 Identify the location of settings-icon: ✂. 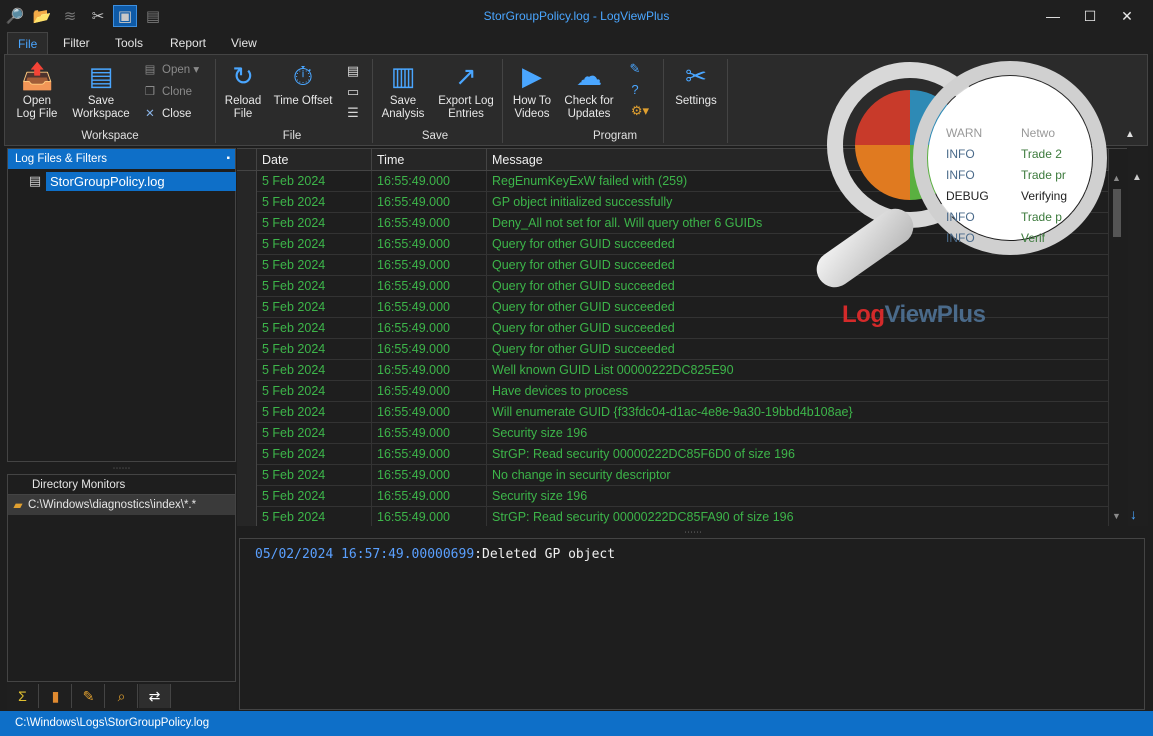
(696, 76).